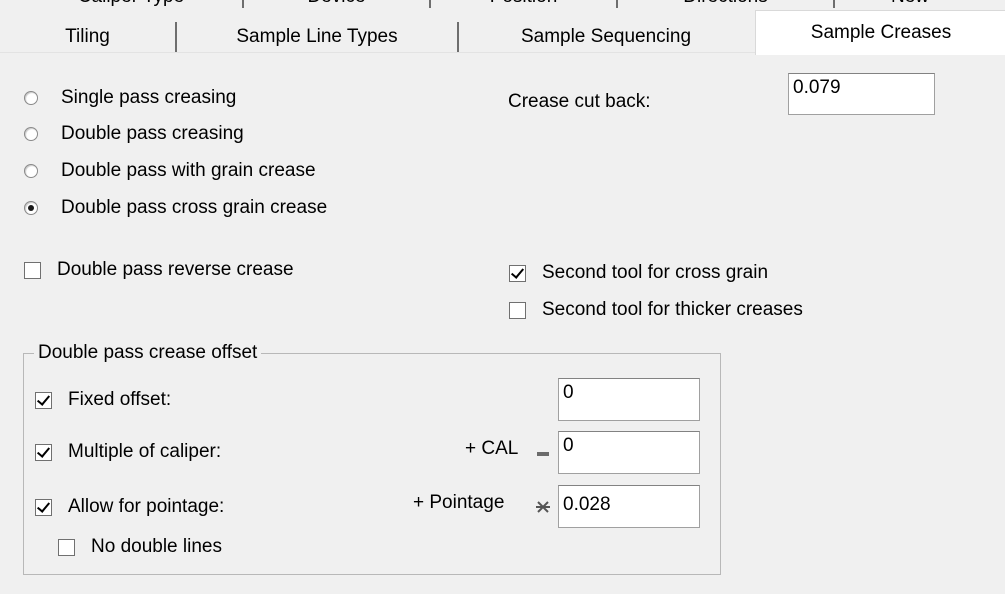 Image resolution: width=1005 pixels, height=594 pixels. I want to click on radio-double-pass-cross-grain: Double pass cross grain crease, so click(175, 208).